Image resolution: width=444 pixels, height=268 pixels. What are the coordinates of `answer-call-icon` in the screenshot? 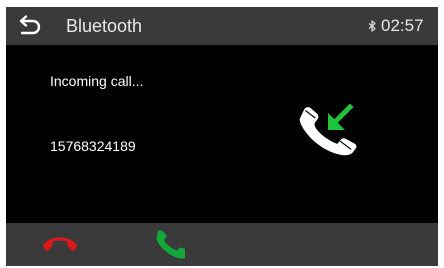 It's located at (168, 245).